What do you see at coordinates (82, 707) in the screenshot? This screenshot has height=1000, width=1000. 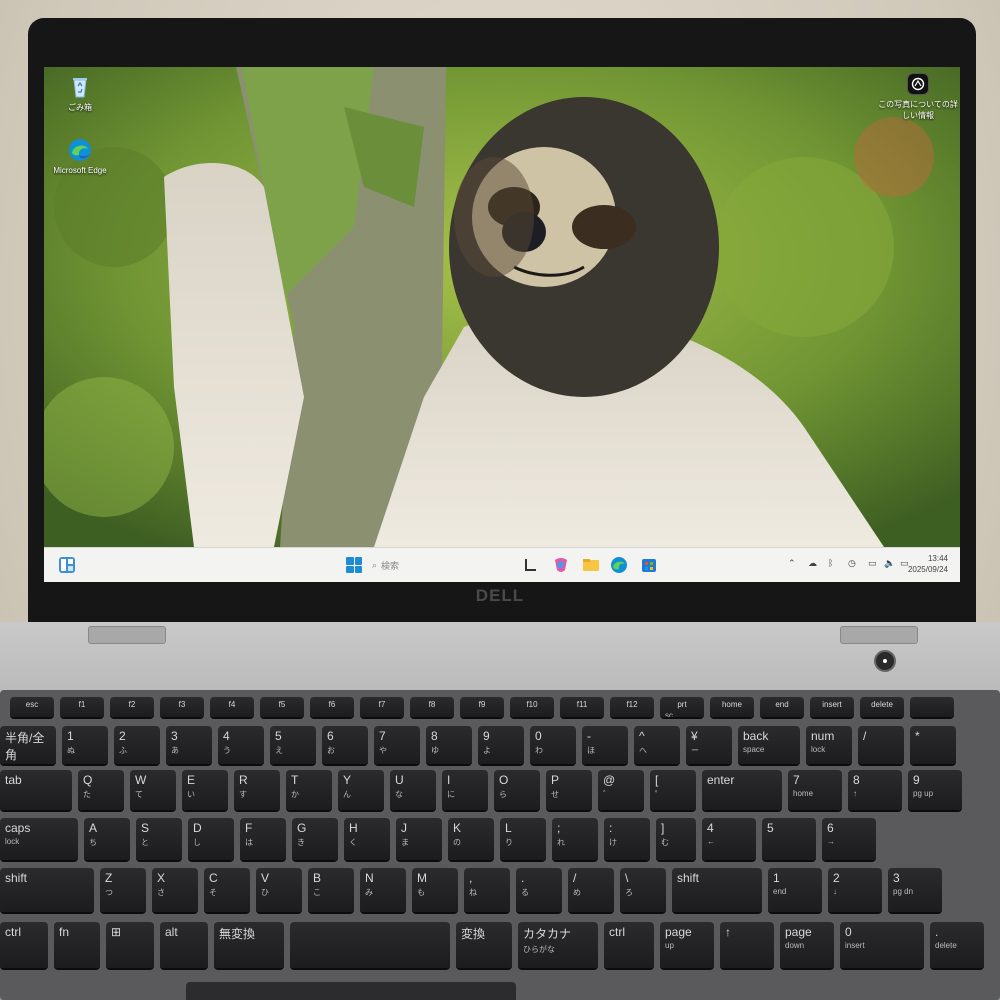 I see `key: f1` at bounding box center [82, 707].